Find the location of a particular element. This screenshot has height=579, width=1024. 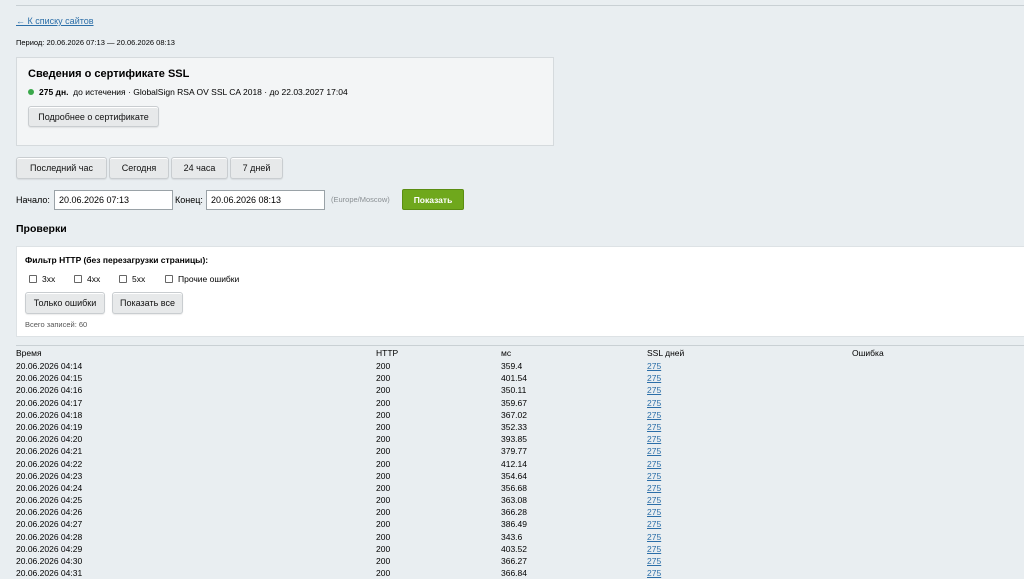

table-row: 20.06.2026 04:29 200 403.52 275 is located at coordinates (520, 549).